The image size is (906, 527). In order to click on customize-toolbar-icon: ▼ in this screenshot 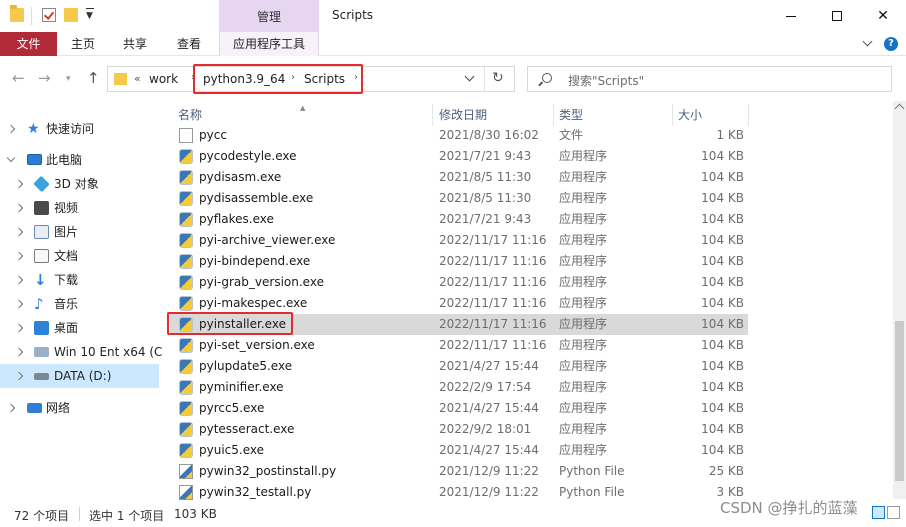, I will do `click(90, 14)`.